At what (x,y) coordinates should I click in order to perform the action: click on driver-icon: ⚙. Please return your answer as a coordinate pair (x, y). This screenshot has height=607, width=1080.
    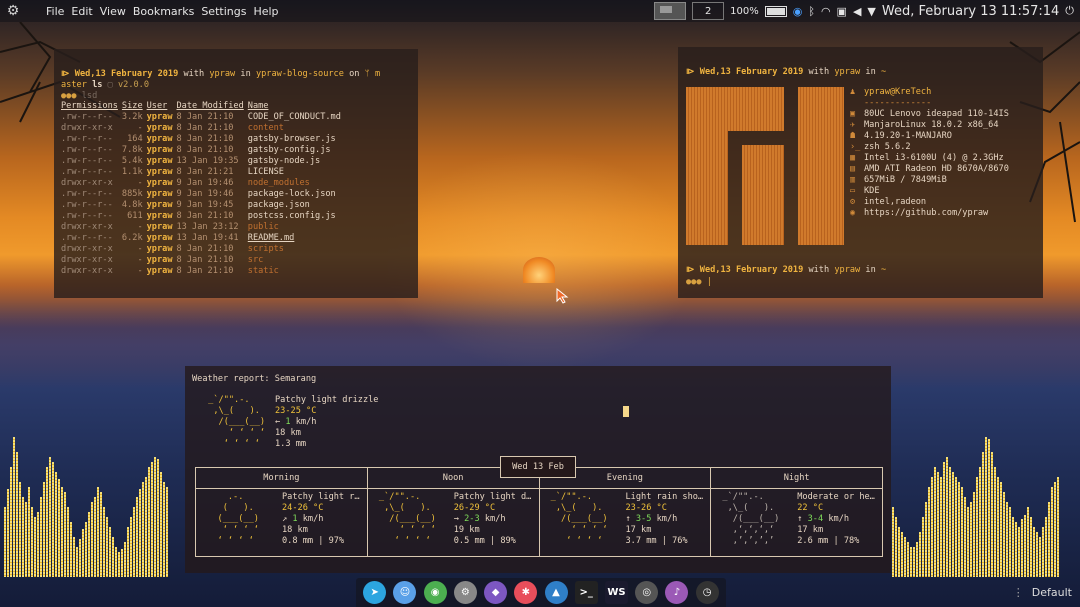
    Looking at the image, I should click on (853, 202).